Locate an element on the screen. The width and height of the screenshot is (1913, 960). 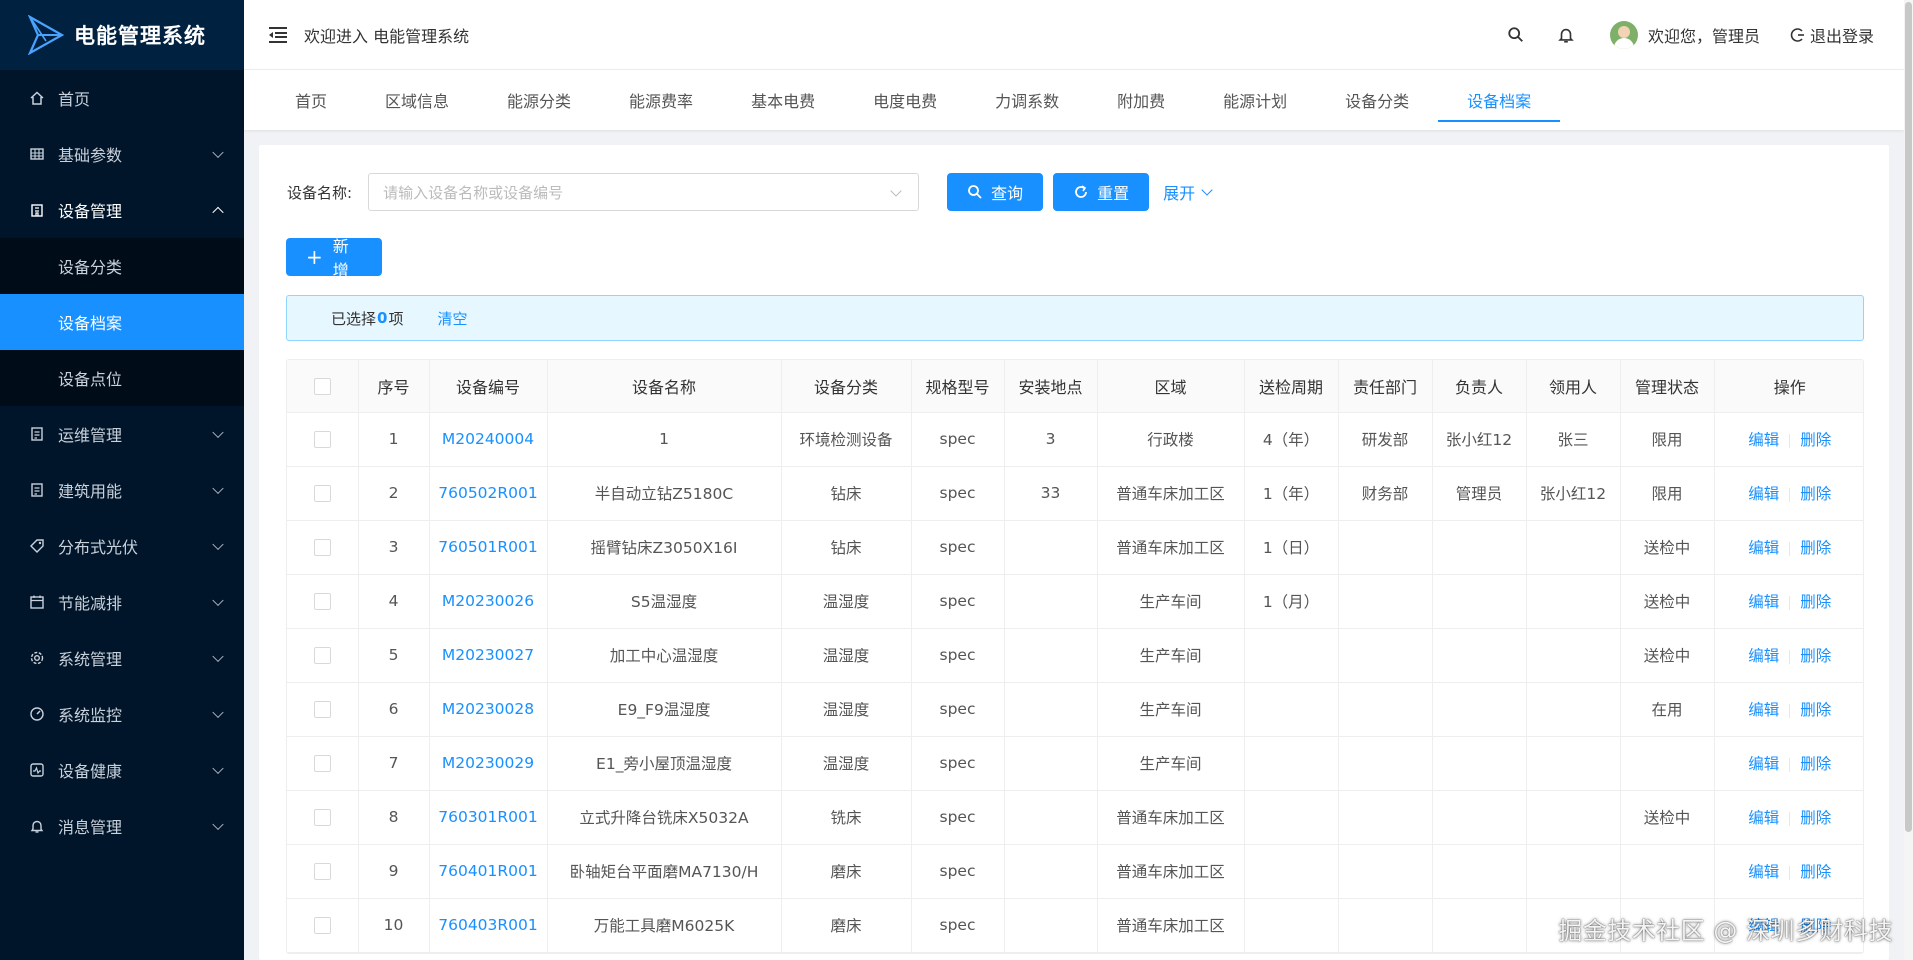
selection-prefix: 已选择 is located at coordinates (354, 318).